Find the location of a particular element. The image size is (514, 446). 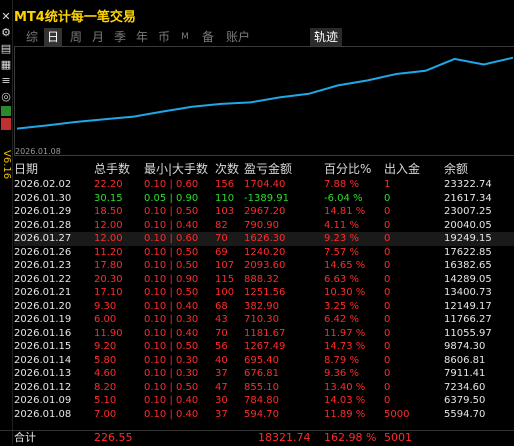

window-title: MT4统计每一笔交易 is located at coordinates (75, 17).